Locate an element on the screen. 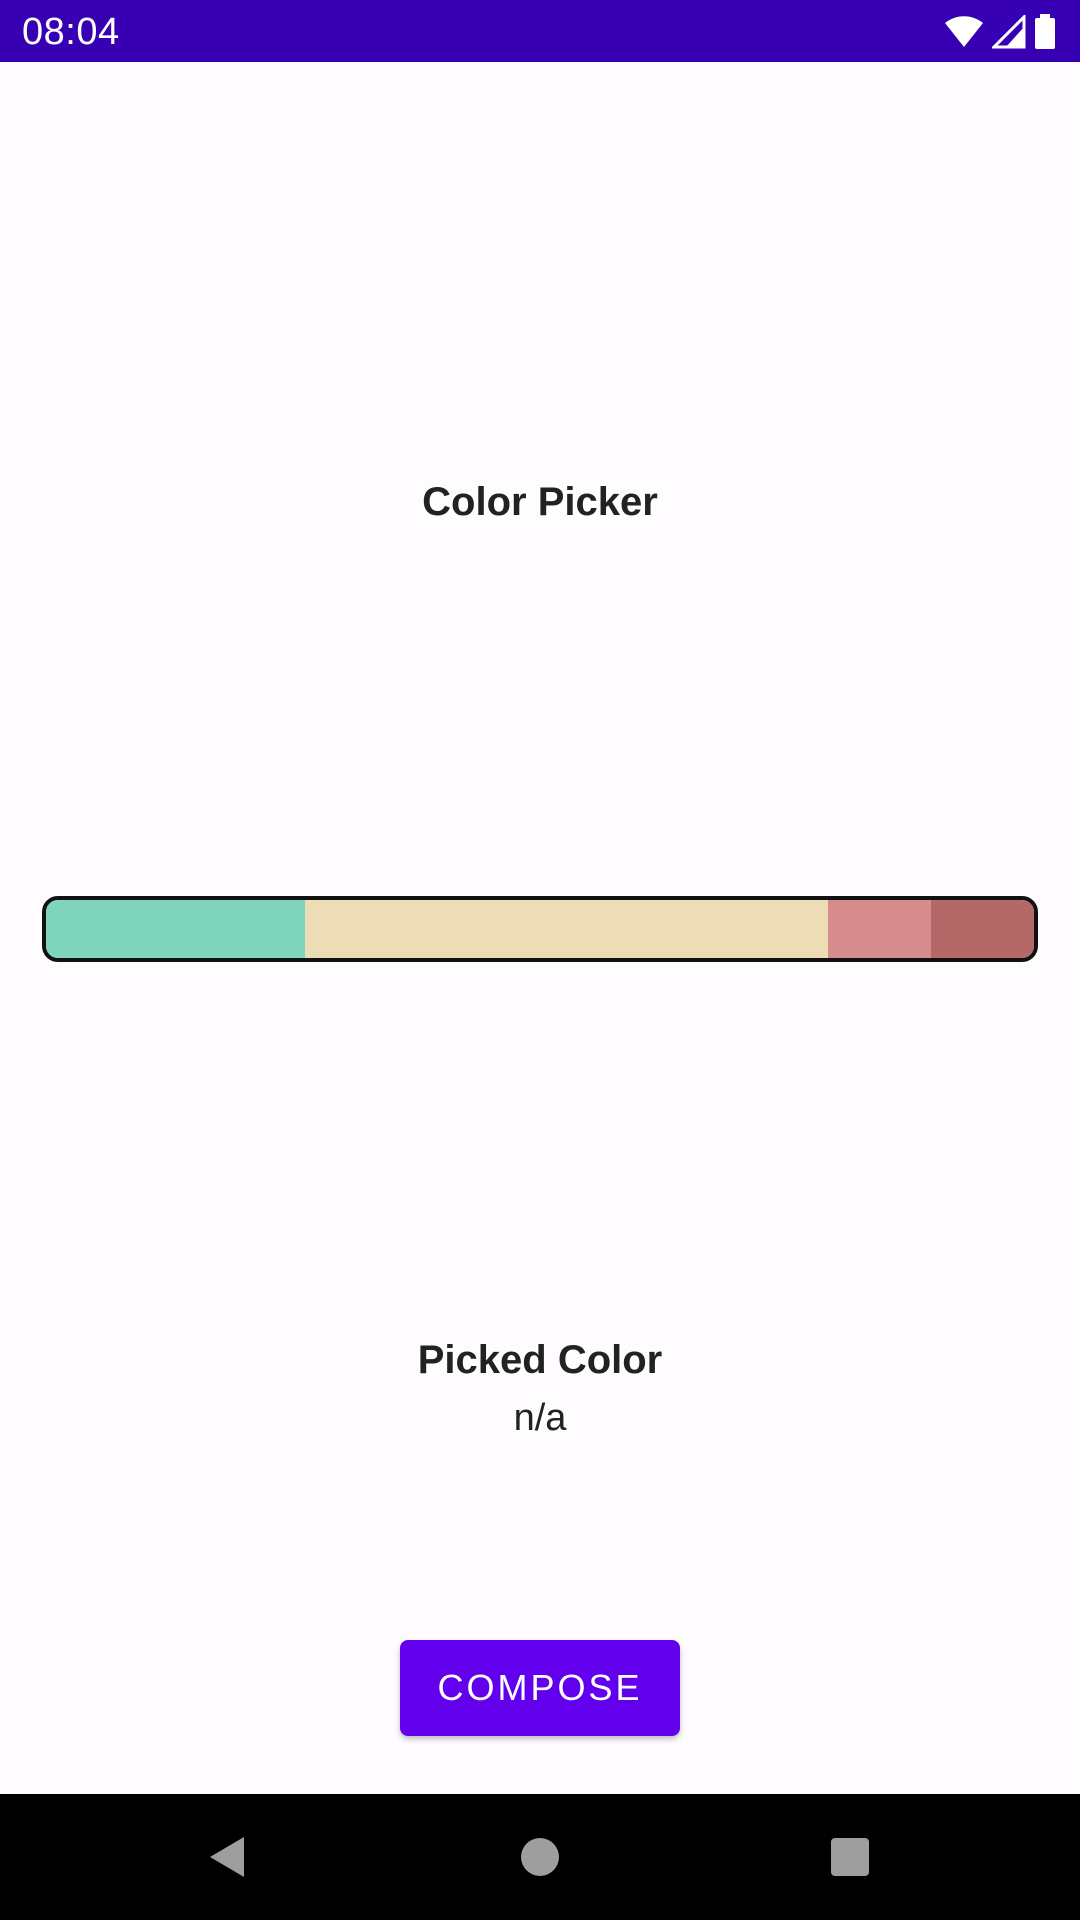  picked-color-value: n/a is located at coordinates (540, 1418).